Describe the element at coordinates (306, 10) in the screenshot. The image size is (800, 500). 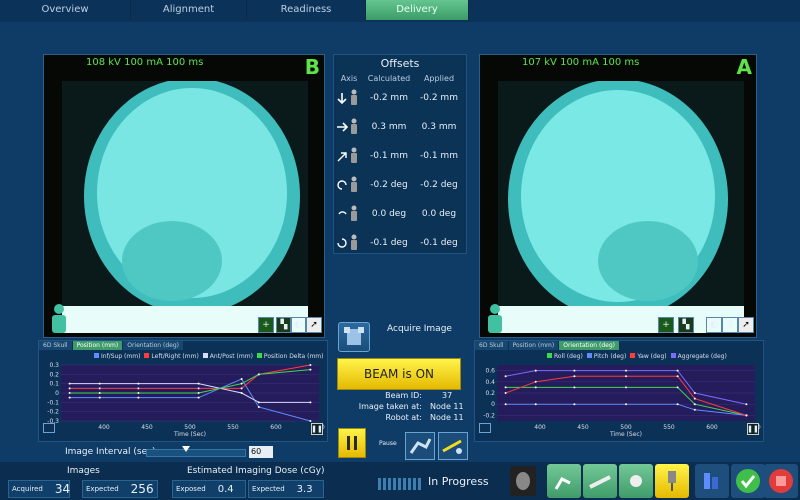
I see `tab-readiness: Readiness` at that location.